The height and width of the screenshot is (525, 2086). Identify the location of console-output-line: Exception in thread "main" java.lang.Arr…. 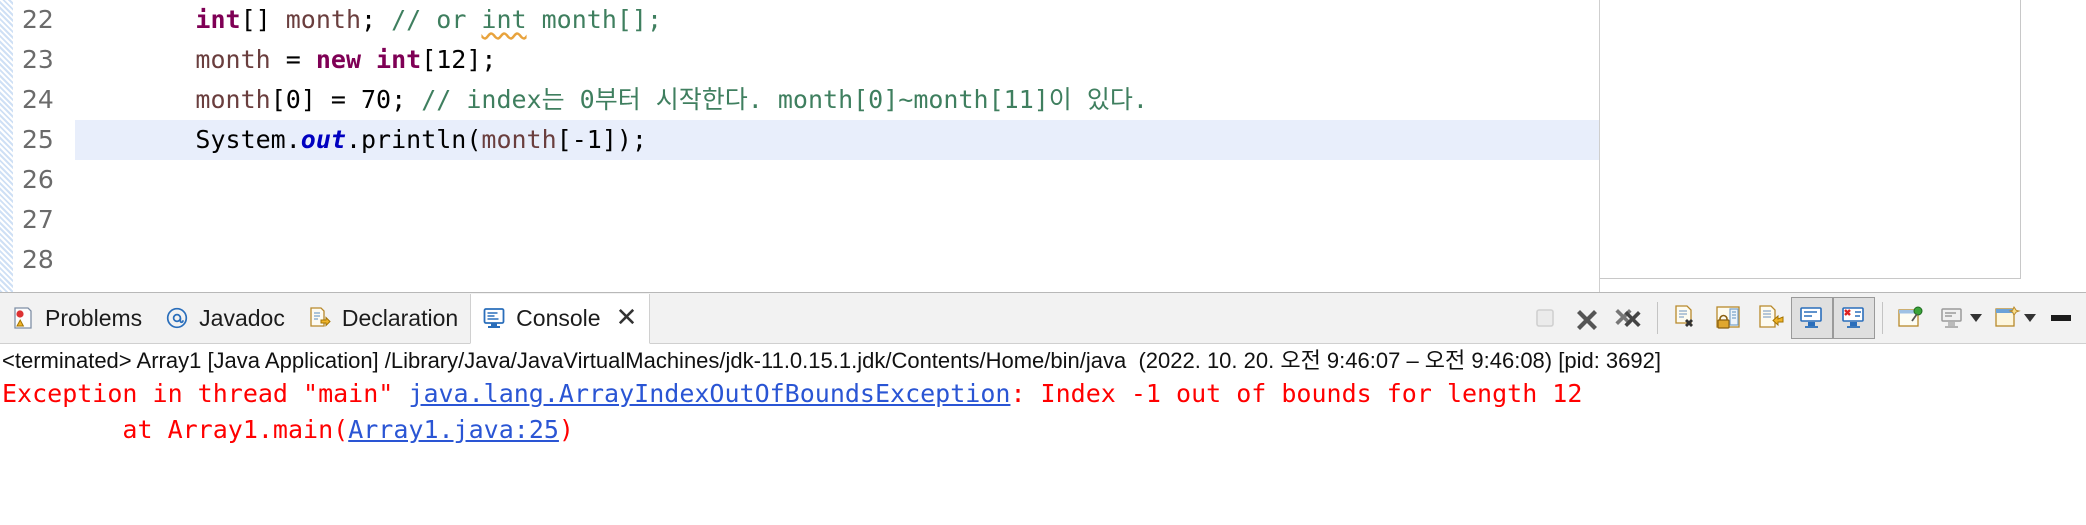
(1043, 394).